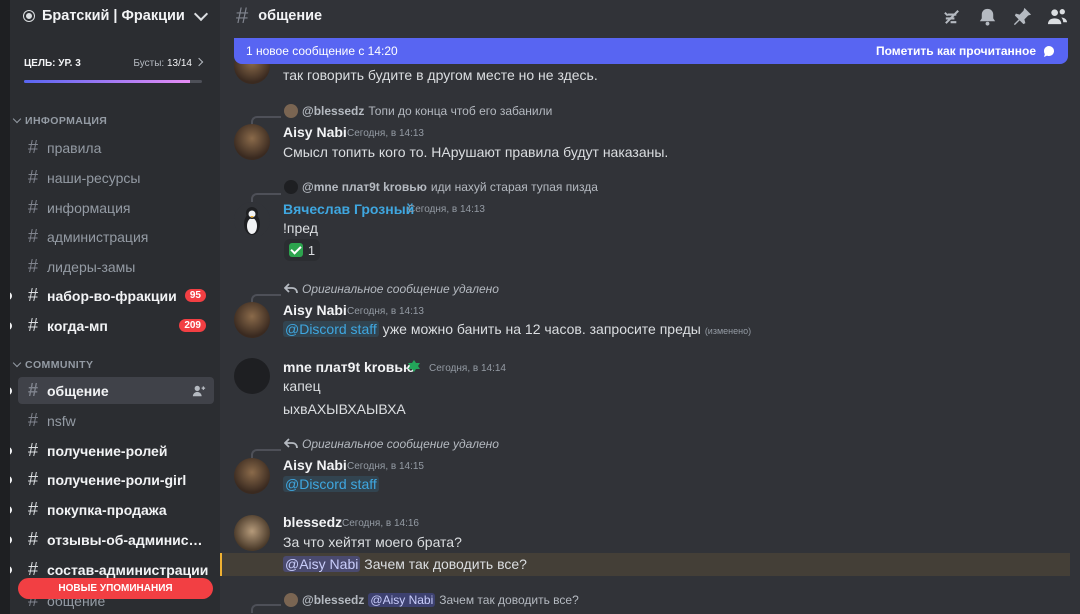 The width and height of the screenshot is (1080, 614). I want to click on bell-icon, so click(987, 16).